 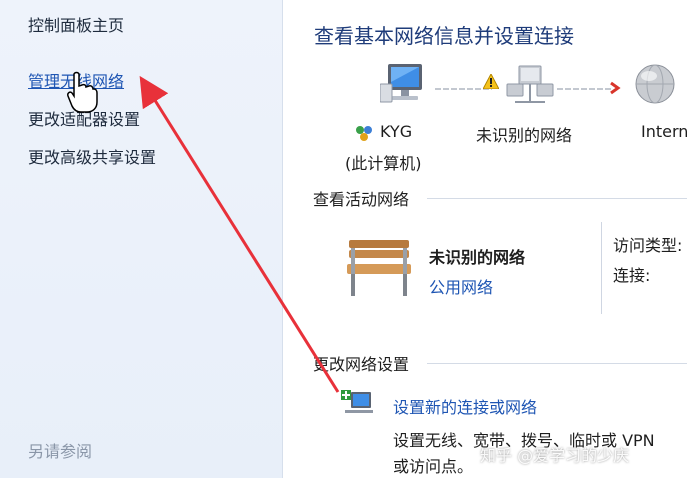 I want to click on watermark: 知乎 @爱学习的少庆, so click(x=555, y=455).